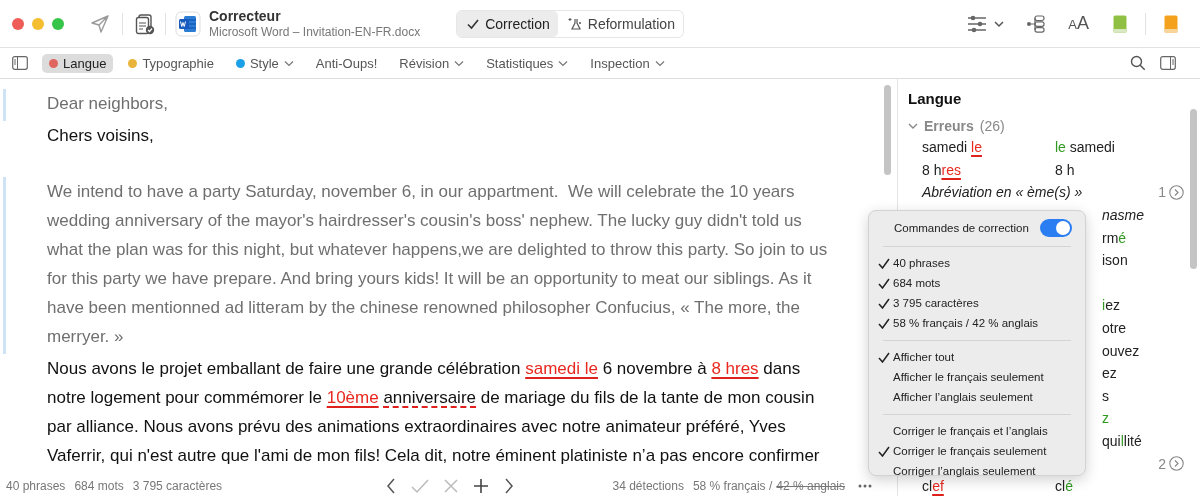 The width and height of the screenshot is (1200, 496). I want to click on next-icon, so click(509, 486).